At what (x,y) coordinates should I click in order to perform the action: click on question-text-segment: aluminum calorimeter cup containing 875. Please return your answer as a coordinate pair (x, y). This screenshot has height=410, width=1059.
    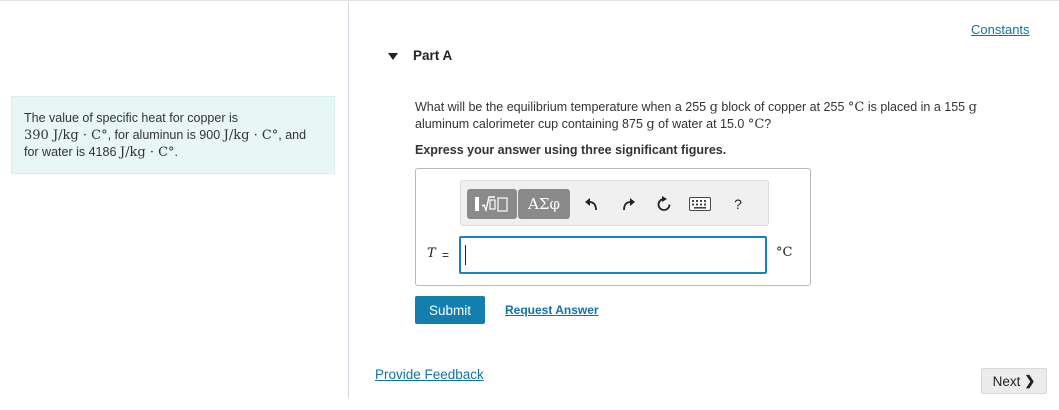
    Looking at the image, I should click on (531, 124).